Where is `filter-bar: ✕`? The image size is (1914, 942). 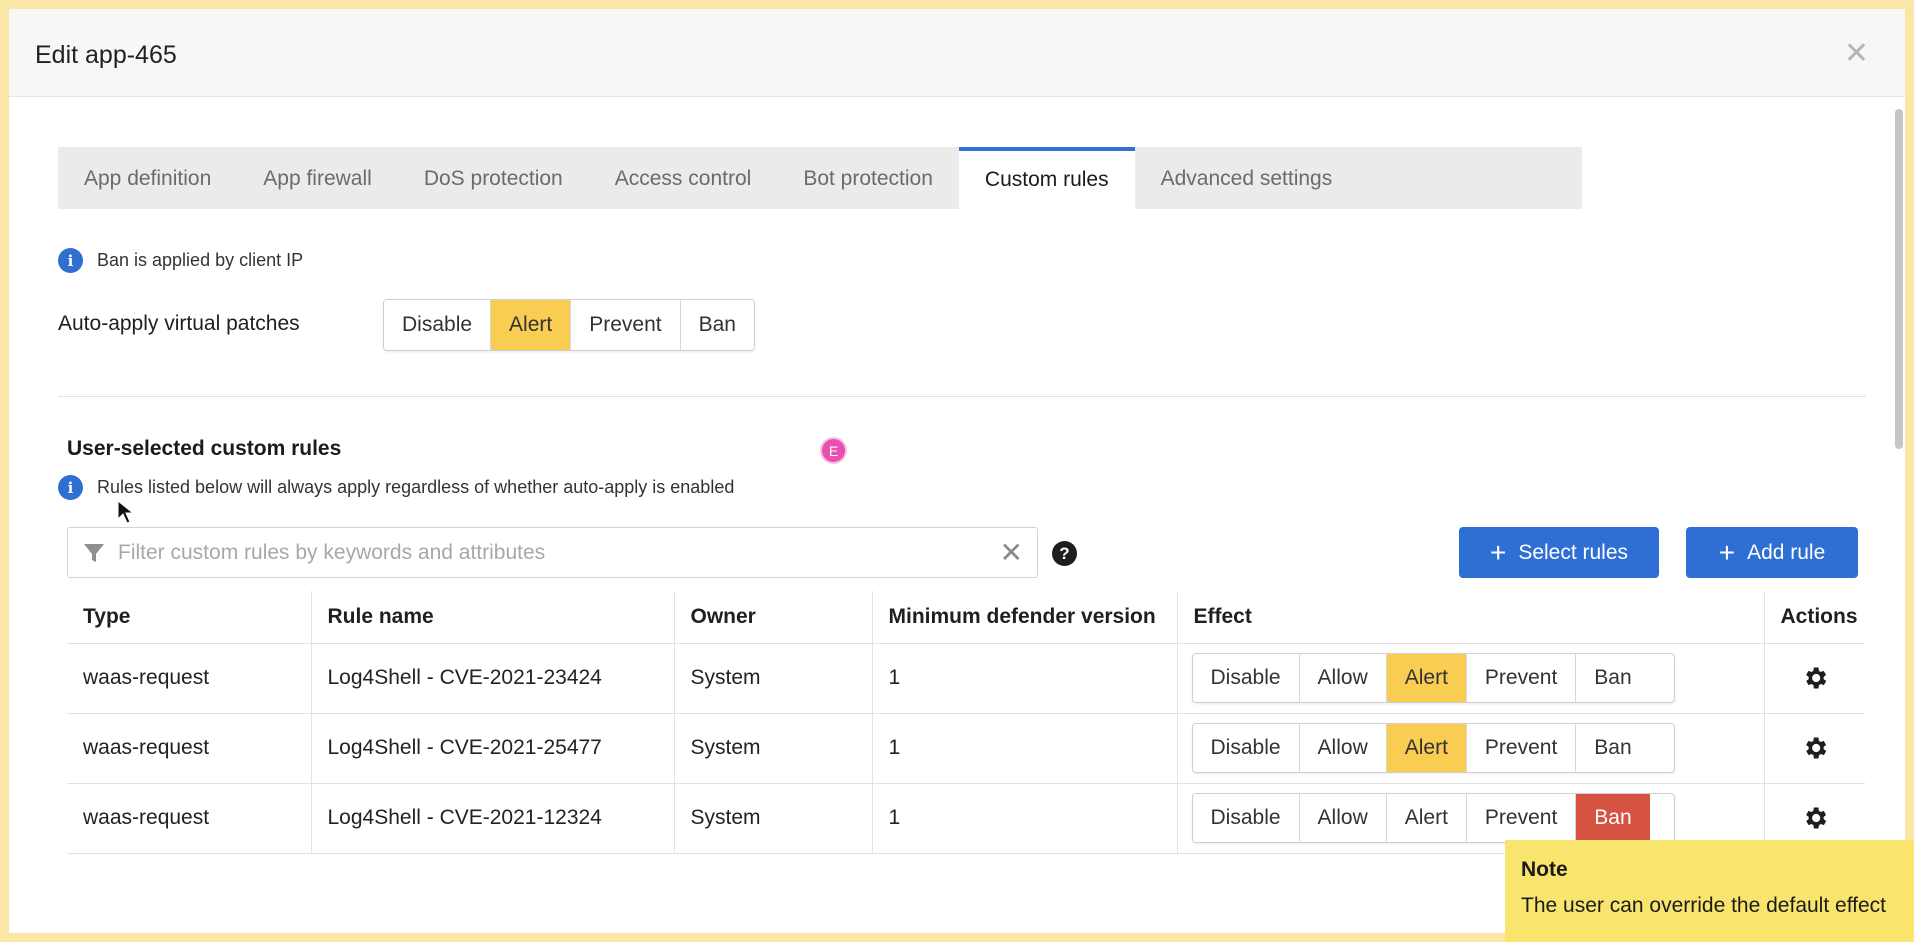
filter-bar: ✕ is located at coordinates (552, 552).